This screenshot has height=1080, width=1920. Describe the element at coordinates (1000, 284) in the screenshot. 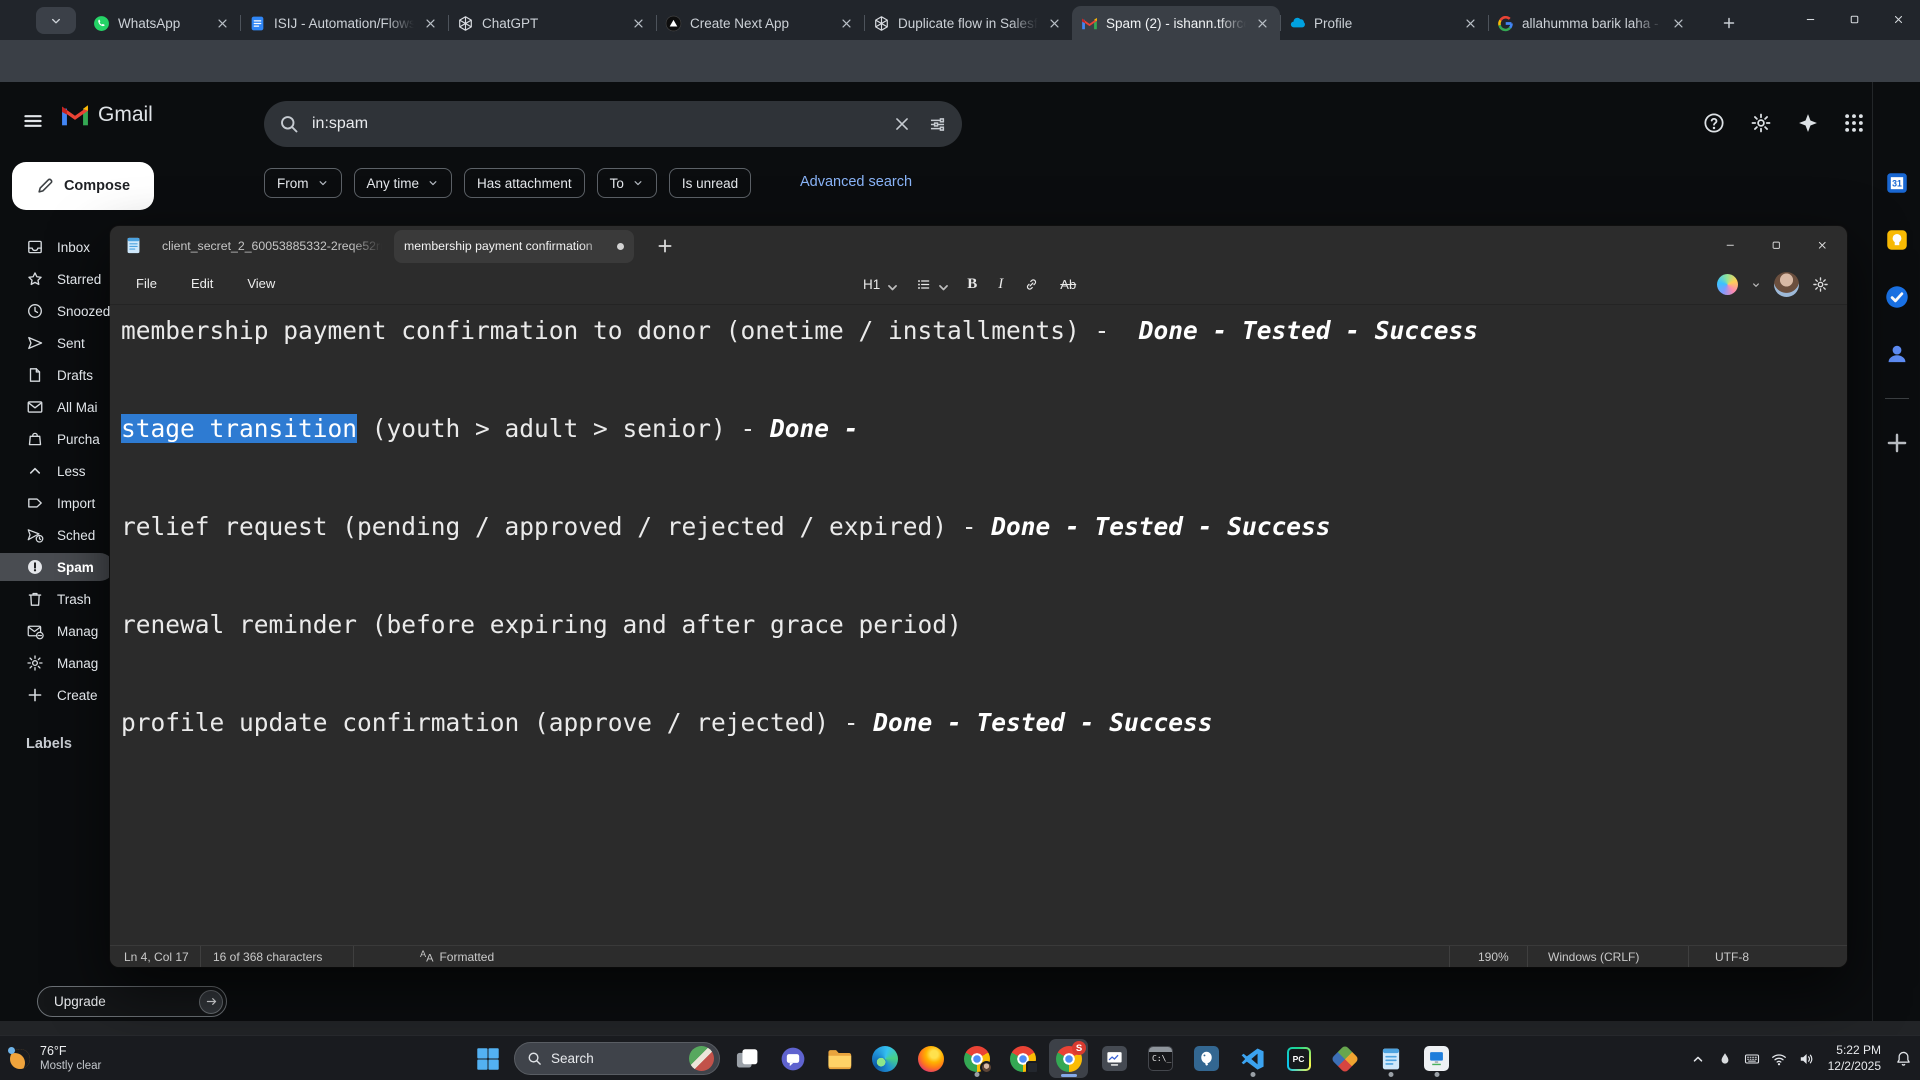

I see `italic-button: I` at that location.